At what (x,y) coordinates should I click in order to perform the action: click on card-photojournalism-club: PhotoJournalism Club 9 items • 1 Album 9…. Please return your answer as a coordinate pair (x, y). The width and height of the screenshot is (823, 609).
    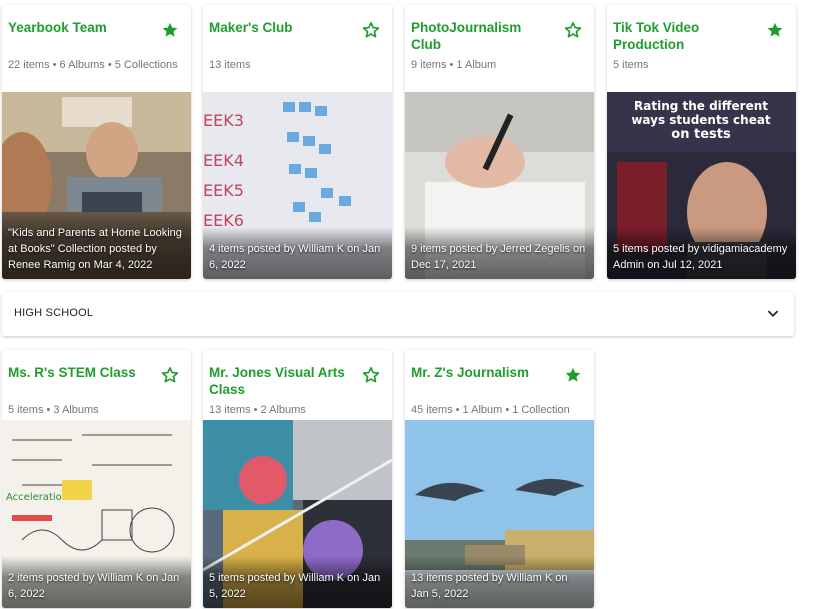
    Looking at the image, I should click on (499, 142).